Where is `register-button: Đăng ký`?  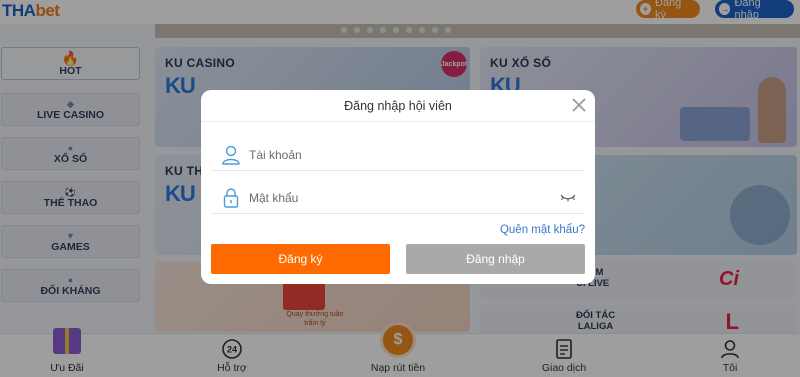
register-button: Đăng ký is located at coordinates (300, 259).